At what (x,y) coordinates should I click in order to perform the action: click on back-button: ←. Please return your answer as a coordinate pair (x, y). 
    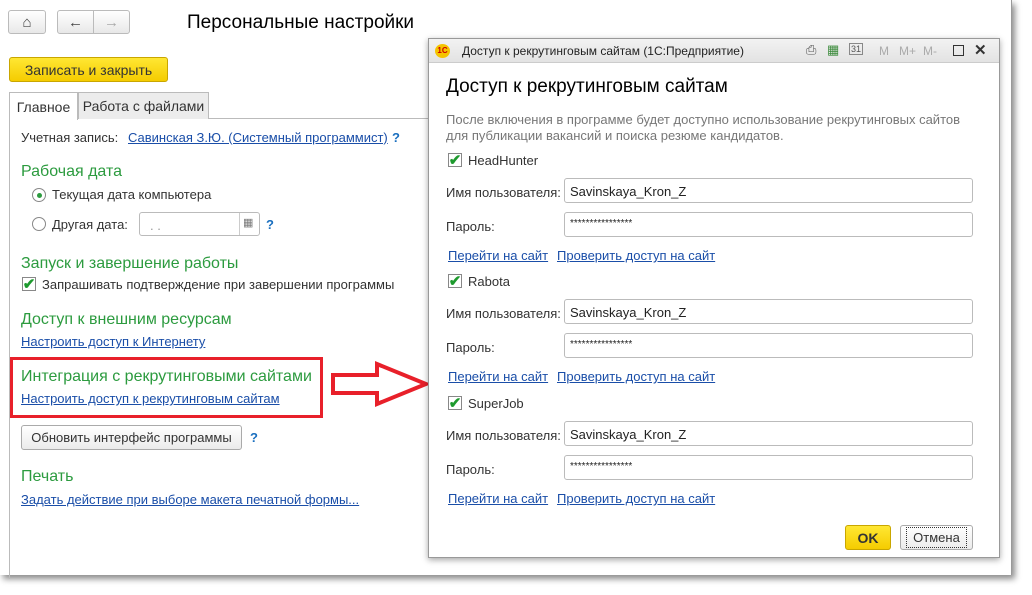
    Looking at the image, I should click on (75, 22).